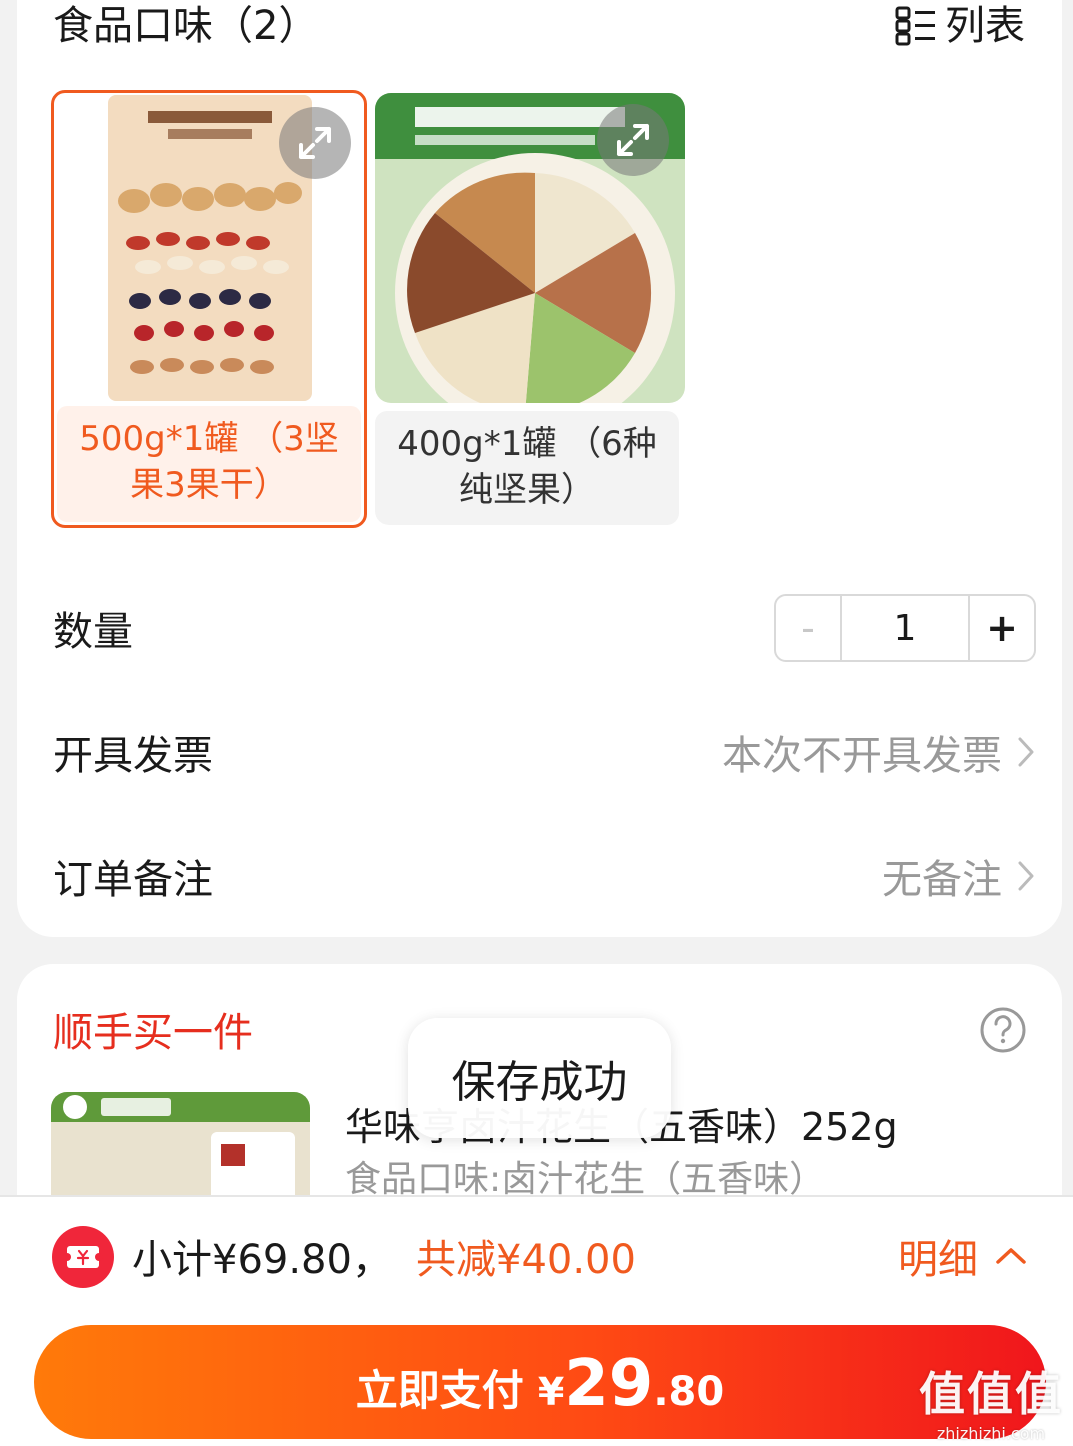 The image size is (1073, 1446). What do you see at coordinates (544, 752) in the screenshot?
I see `invoice-row: 开具发票 本次不开具发票` at bounding box center [544, 752].